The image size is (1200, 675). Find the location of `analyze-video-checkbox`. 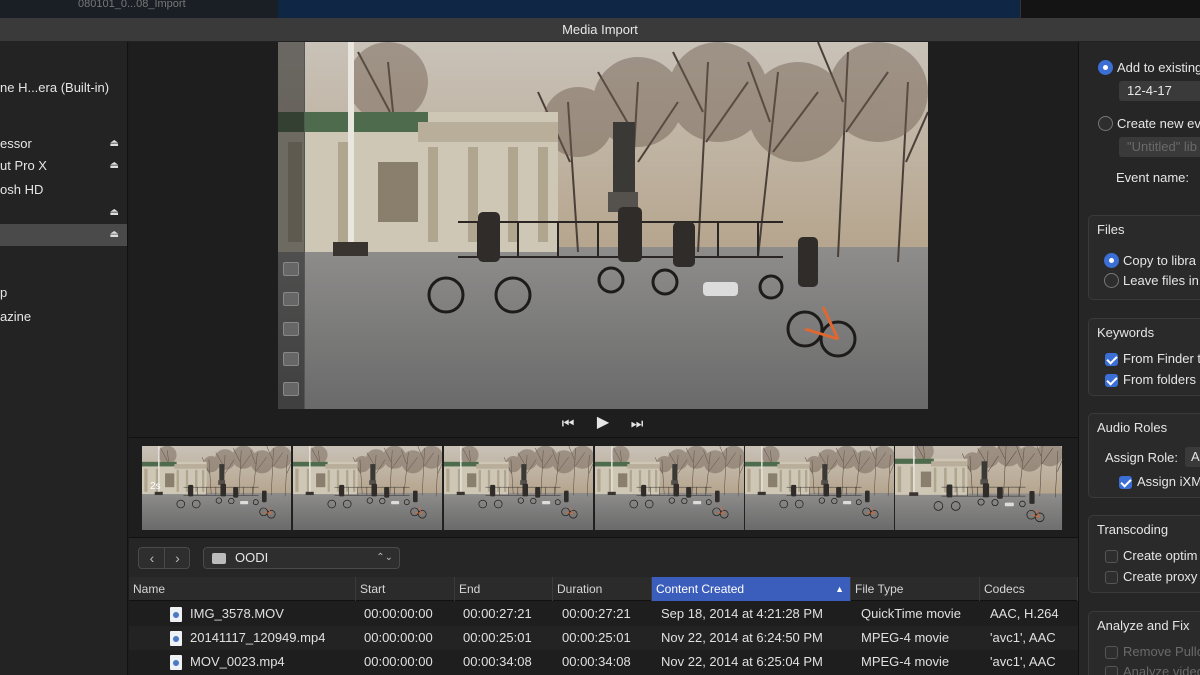

analyze-video-checkbox is located at coordinates (1111, 670).